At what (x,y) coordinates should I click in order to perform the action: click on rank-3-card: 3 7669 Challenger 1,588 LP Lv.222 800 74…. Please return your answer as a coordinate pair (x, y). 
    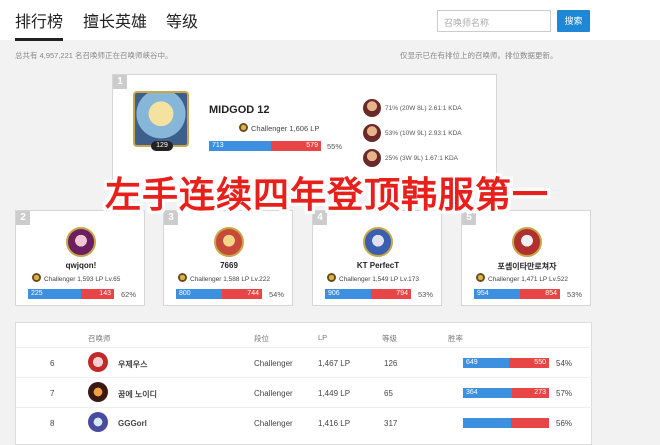
    Looking at the image, I should click on (228, 258).